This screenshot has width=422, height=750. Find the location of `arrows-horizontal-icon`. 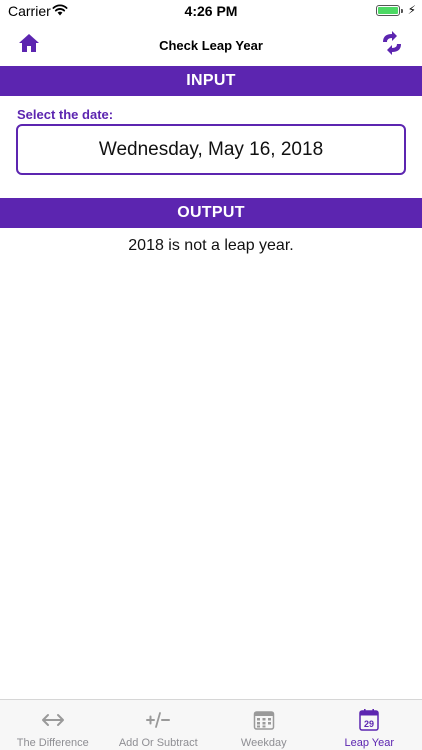

arrows-horizontal-icon is located at coordinates (53, 720).